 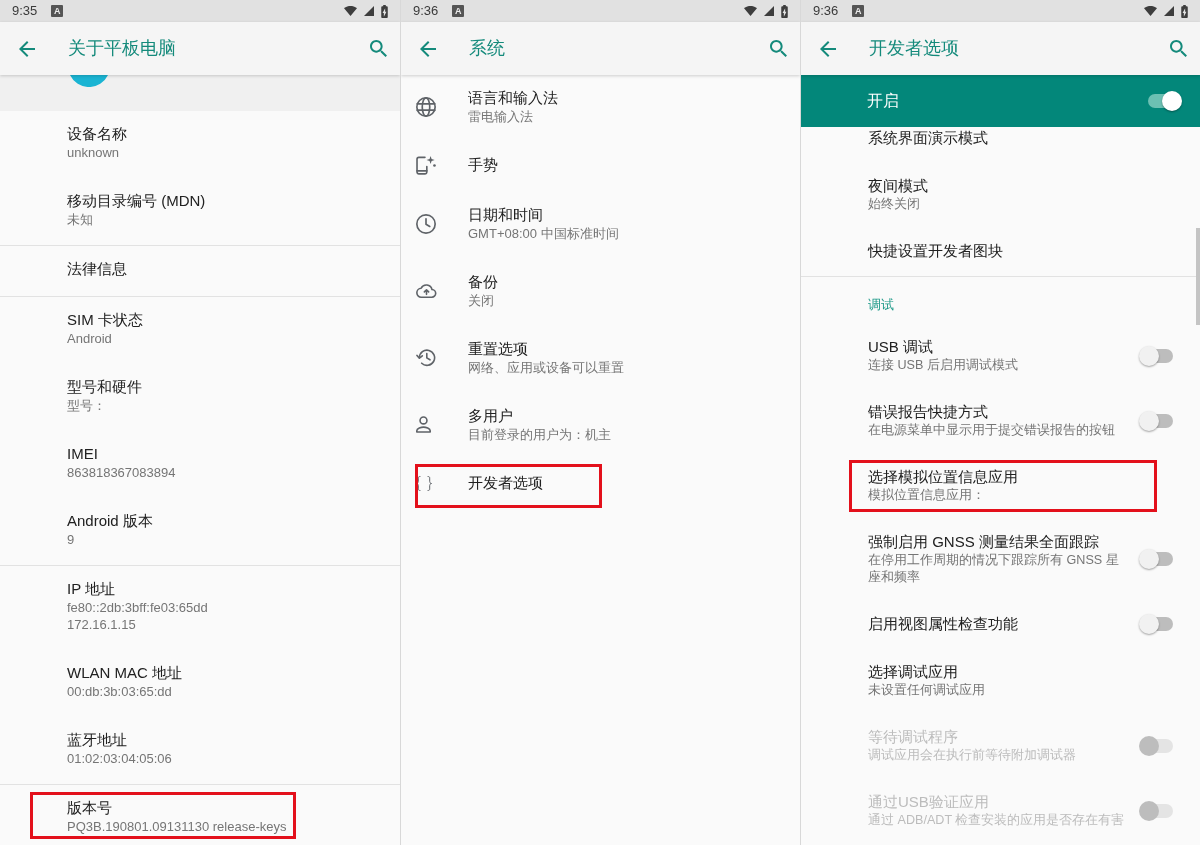 I want to click on setting-title: 通过USB验证应用, so click(x=929, y=802).